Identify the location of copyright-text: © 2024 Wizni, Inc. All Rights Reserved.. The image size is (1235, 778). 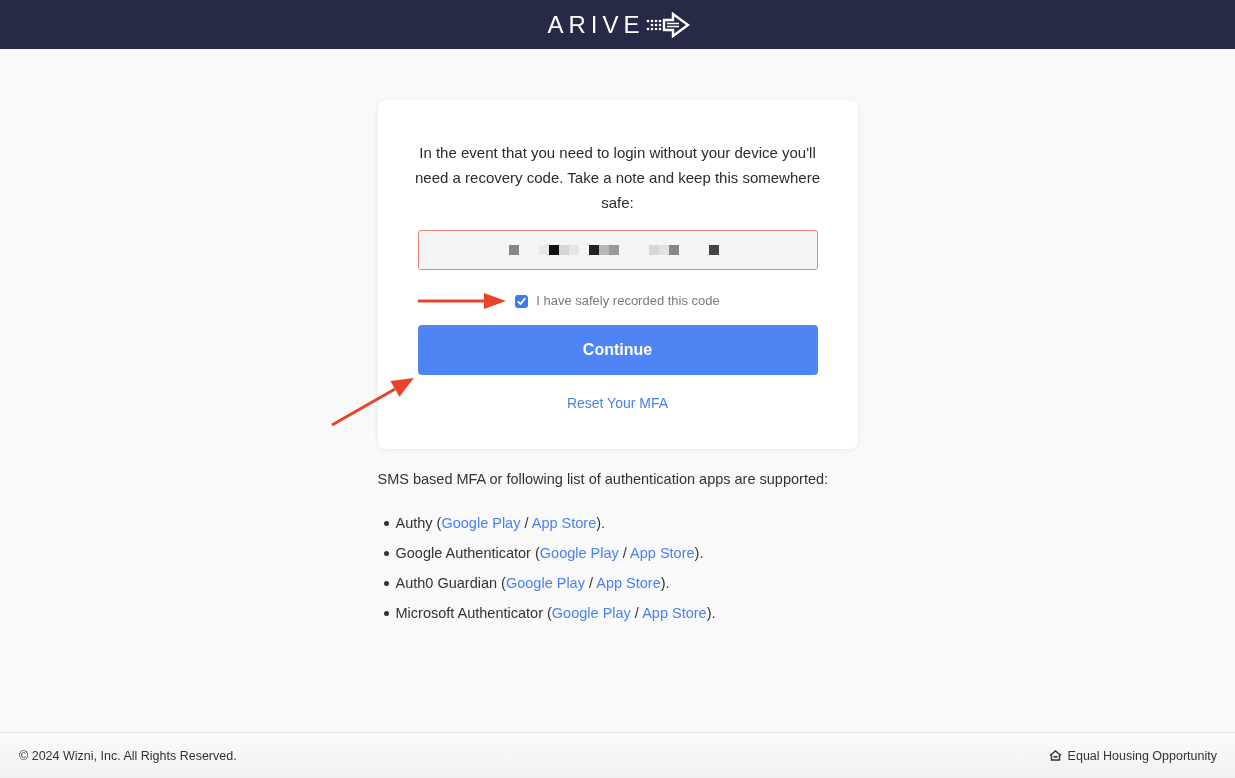
(128, 755).